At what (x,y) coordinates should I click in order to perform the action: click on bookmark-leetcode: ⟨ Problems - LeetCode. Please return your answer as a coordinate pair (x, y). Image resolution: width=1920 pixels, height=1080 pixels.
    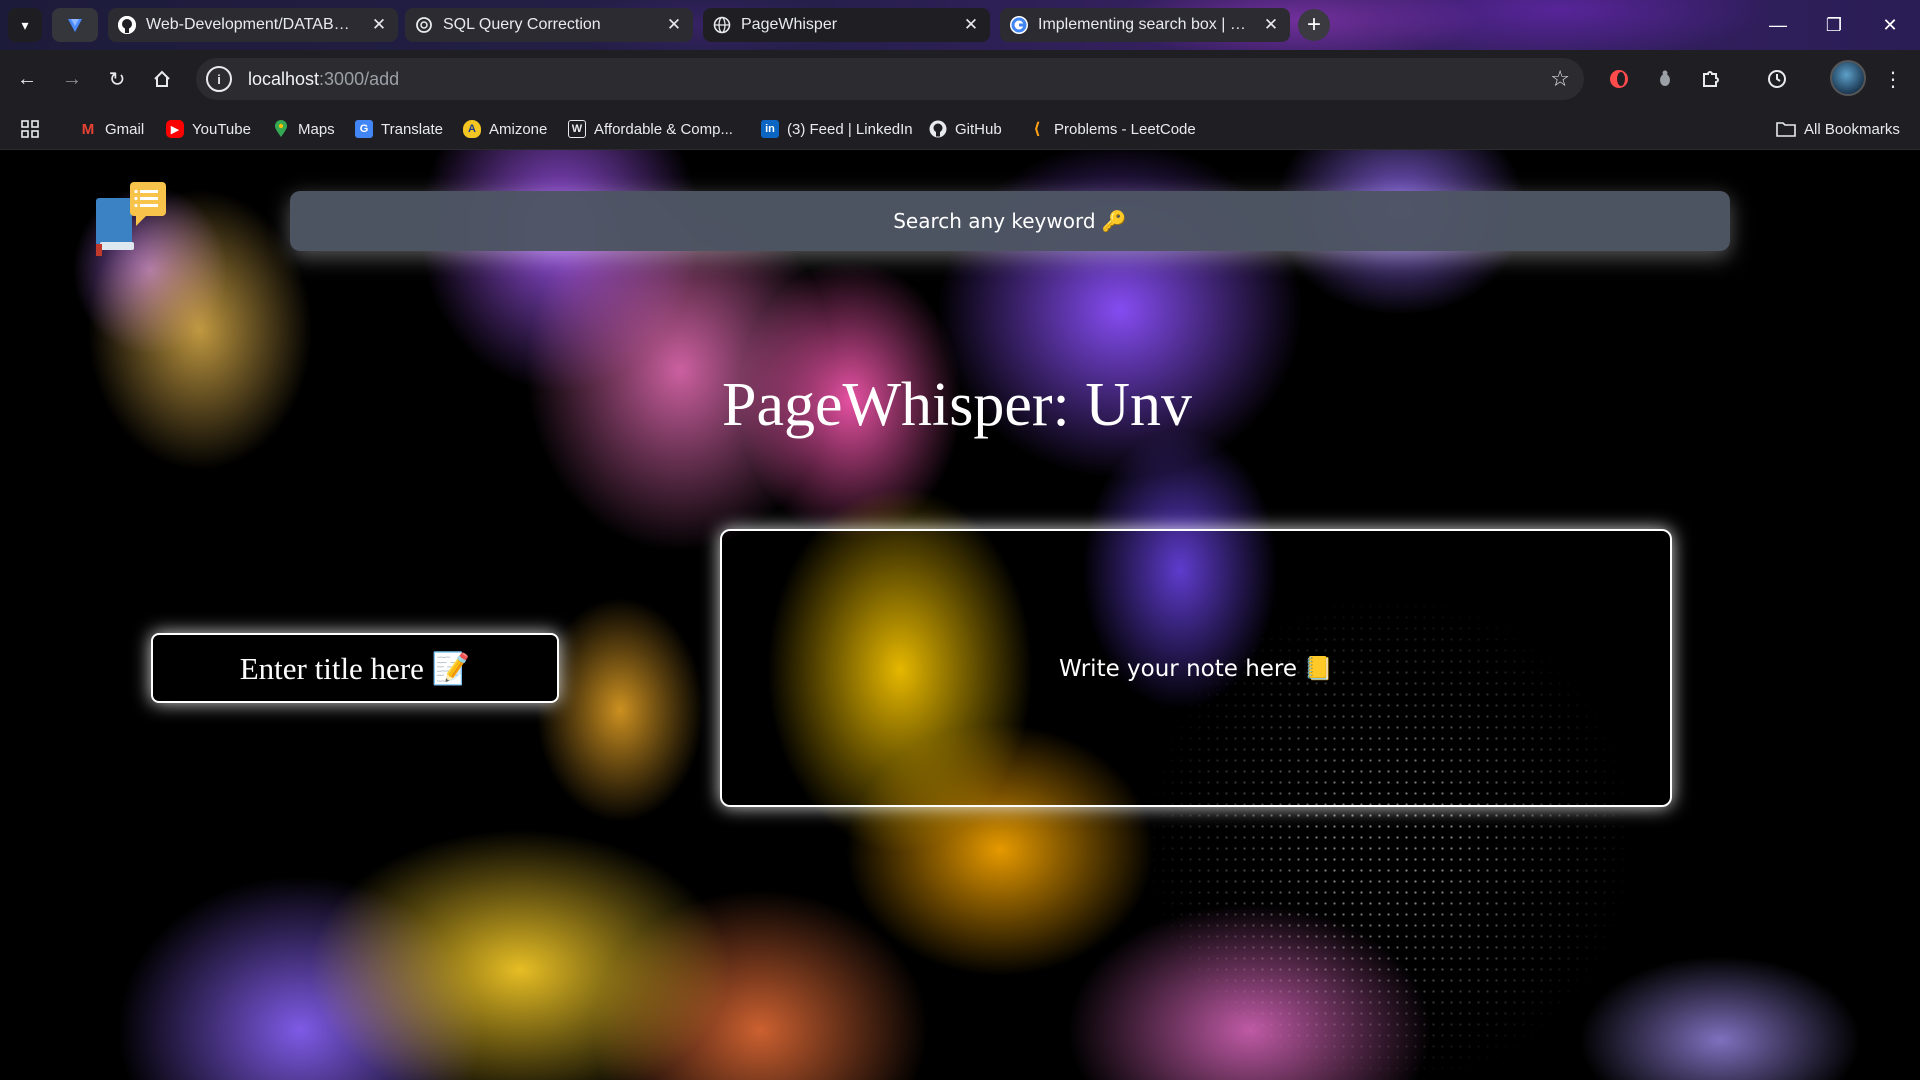
    Looking at the image, I should click on (1112, 129).